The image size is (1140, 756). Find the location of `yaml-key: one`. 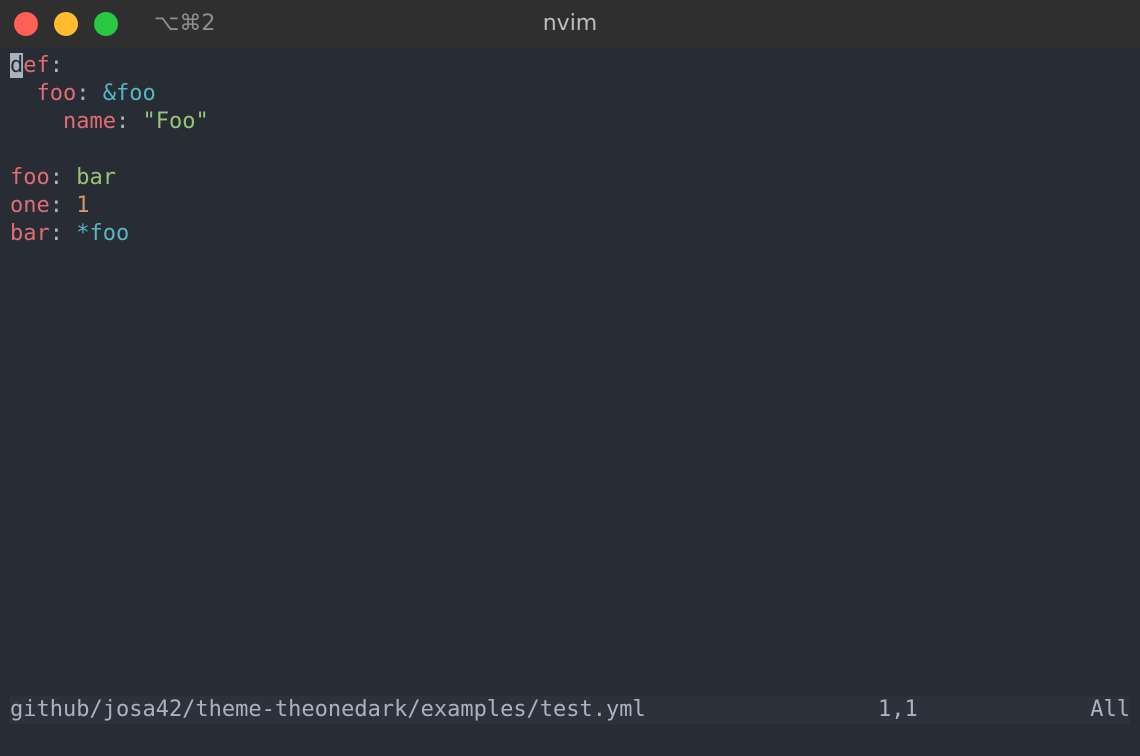

yaml-key: one is located at coordinates (30, 205).